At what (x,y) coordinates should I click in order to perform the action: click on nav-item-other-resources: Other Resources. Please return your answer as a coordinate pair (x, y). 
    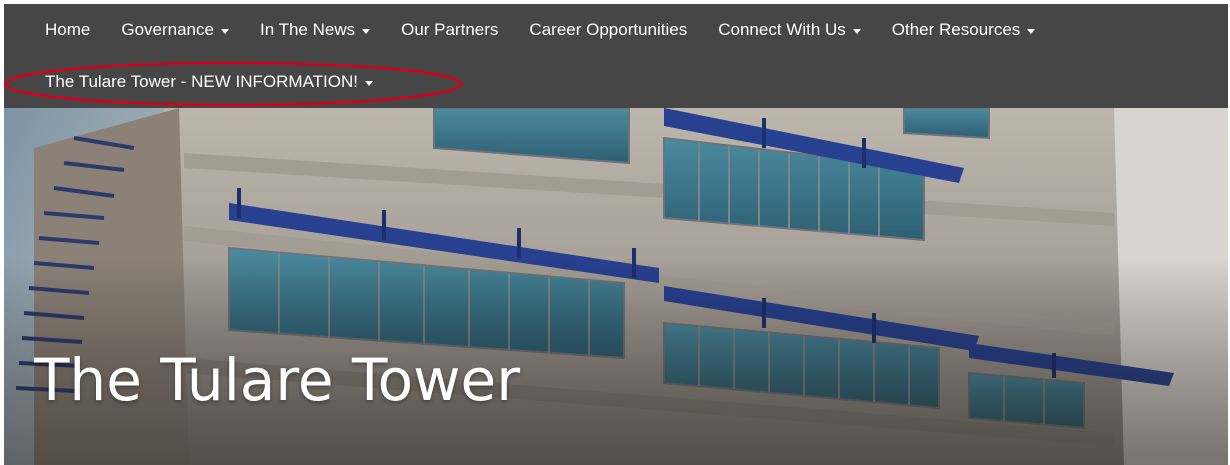
    Looking at the image, I should click on (963, 30).